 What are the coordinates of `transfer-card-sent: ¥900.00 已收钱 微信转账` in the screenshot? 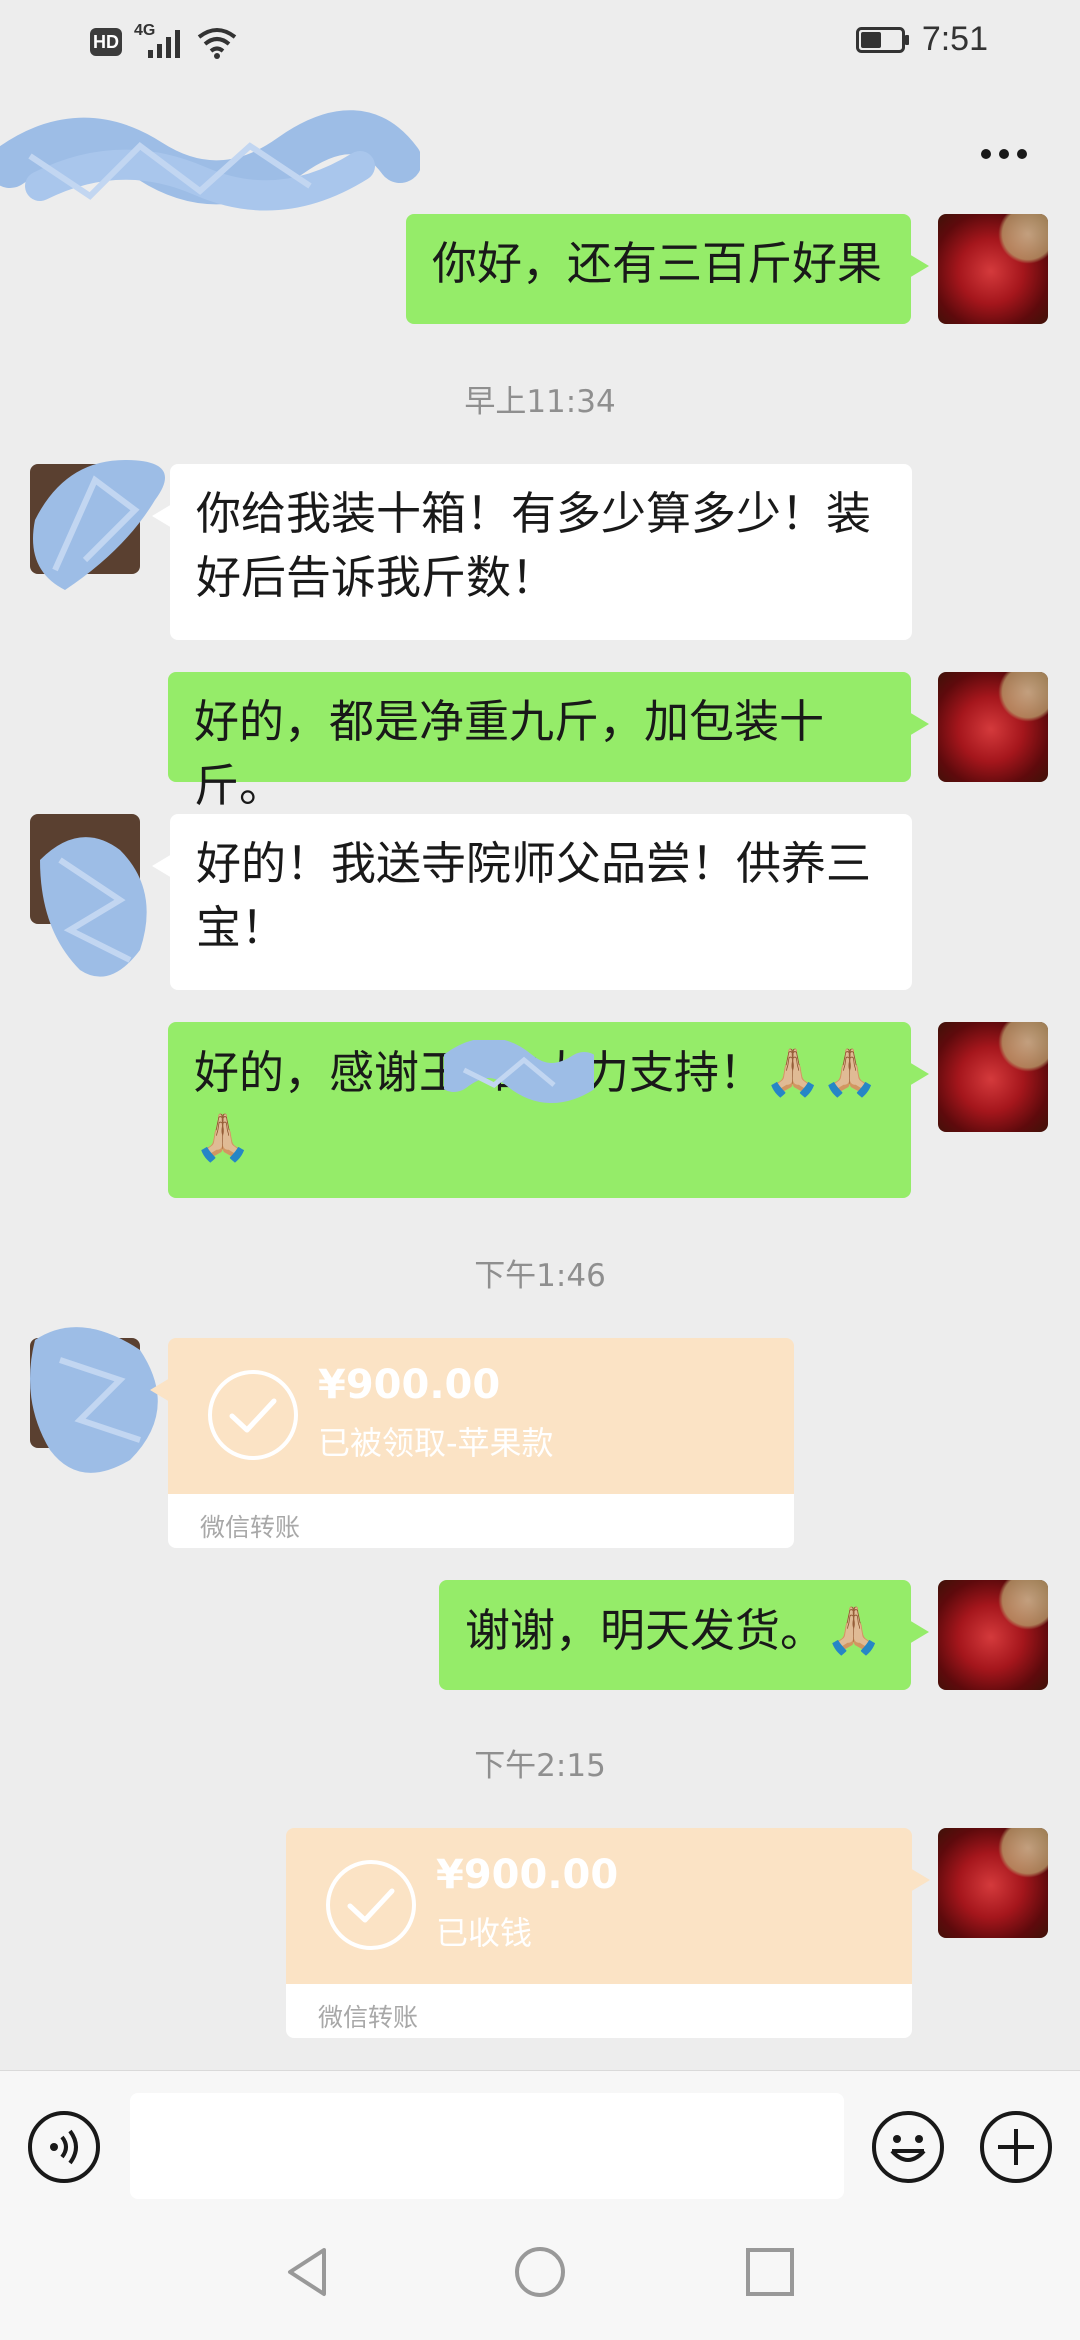 It's located at (608, 1933).